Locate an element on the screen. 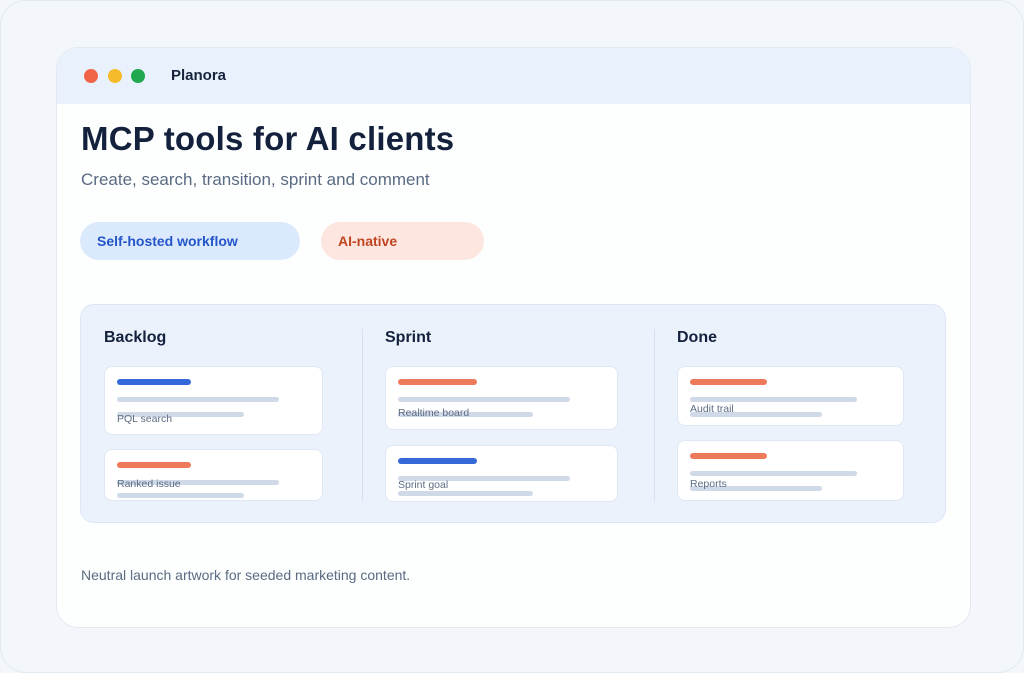  ai-native-badge: AI-native is located at coordinates (402, 241).